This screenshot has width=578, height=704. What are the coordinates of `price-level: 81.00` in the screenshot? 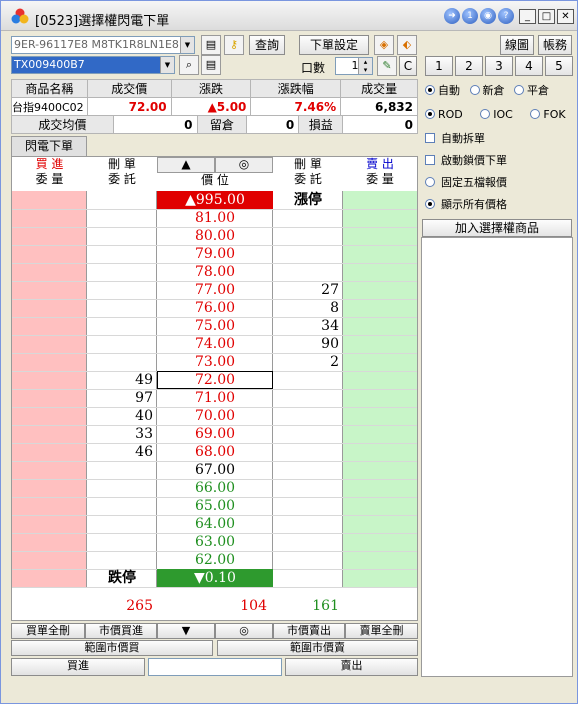 It's located at (215, 218).